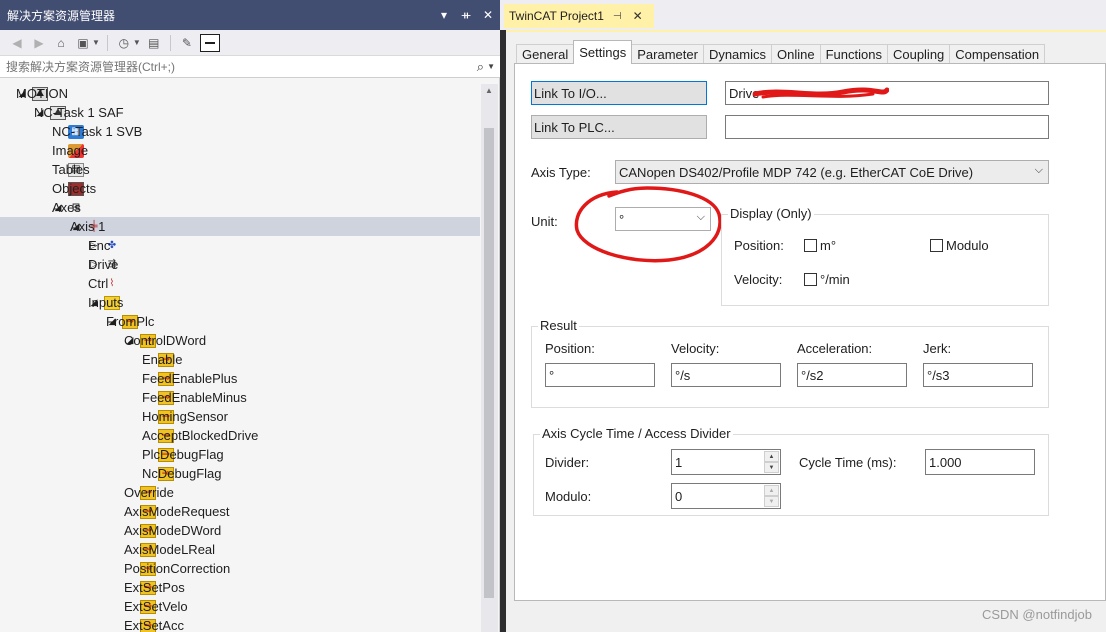 The image size is (1106, 632). Describe the element at coordinates (545, 54) in the screenshot. I see `tab-general: General` at that location.